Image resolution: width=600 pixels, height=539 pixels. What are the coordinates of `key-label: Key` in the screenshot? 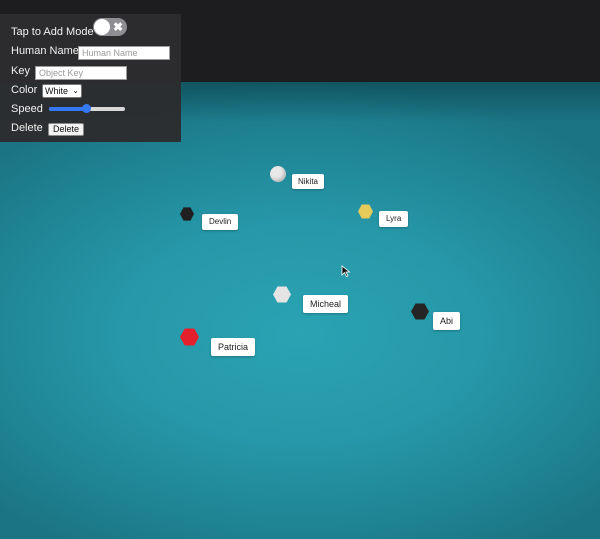 It's located at (20, 71).